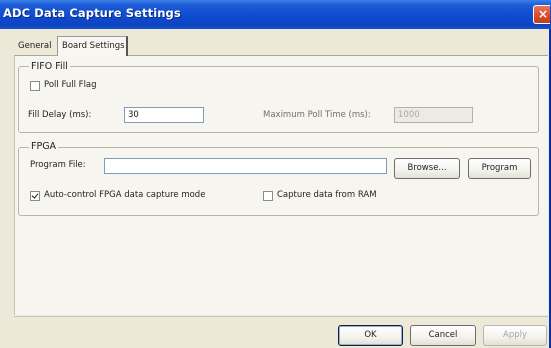 This screenshot has height=348, width=551. What do you see at coordinates (125, 195) in the screenshot?
I see `auto-control-label: Auto-control FPGA data capture mode` at bounding box center [125, 195].